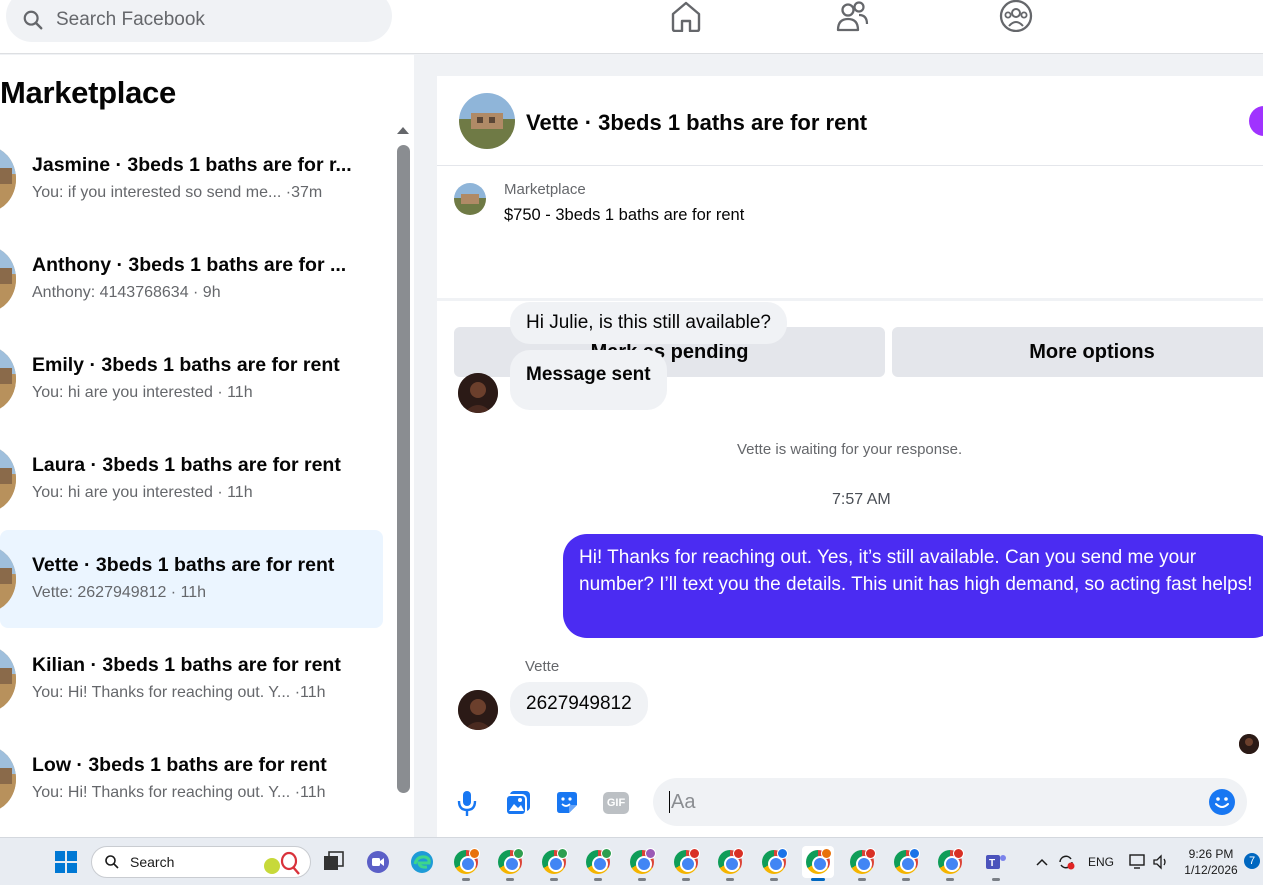  I want to click on conversation-title: Kilian · 3beds 1 baths are for rent, so click(186, 665).